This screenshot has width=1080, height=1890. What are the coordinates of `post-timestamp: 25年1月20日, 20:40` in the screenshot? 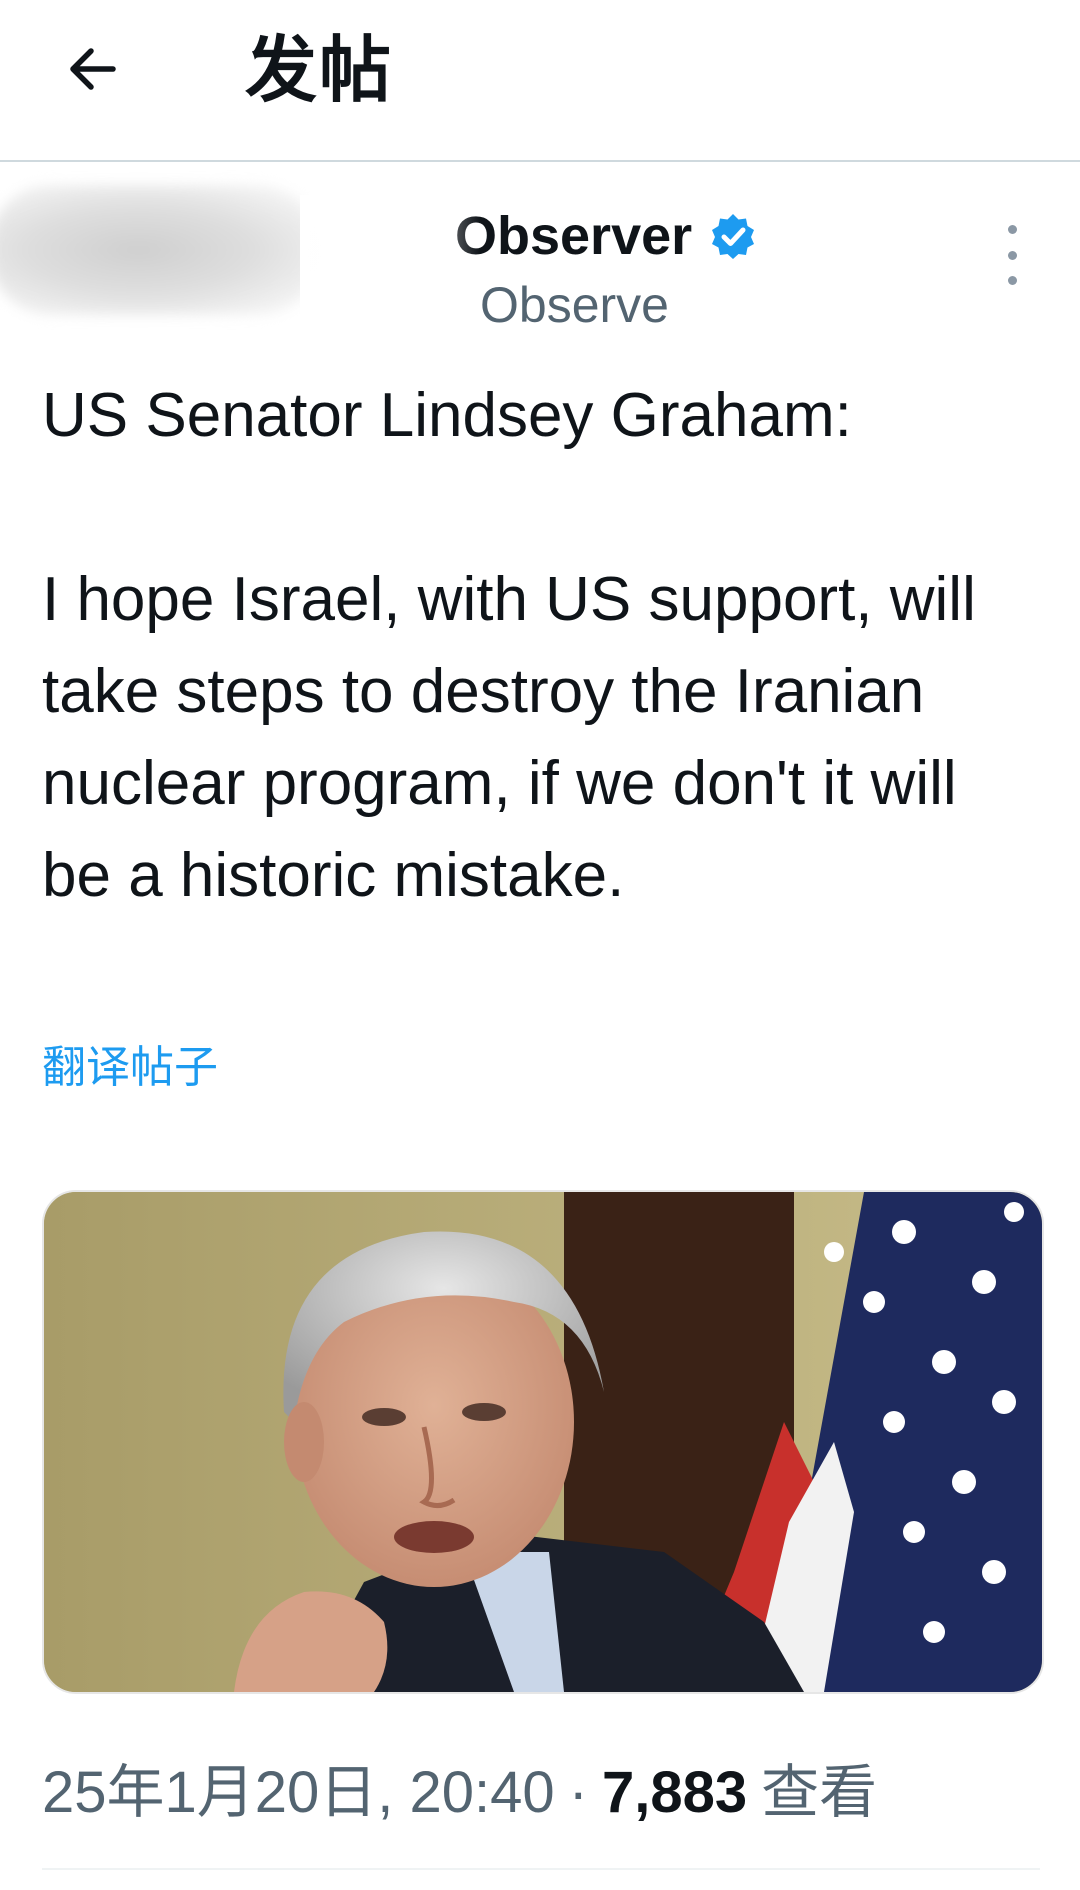 It's located at (298, 1793).